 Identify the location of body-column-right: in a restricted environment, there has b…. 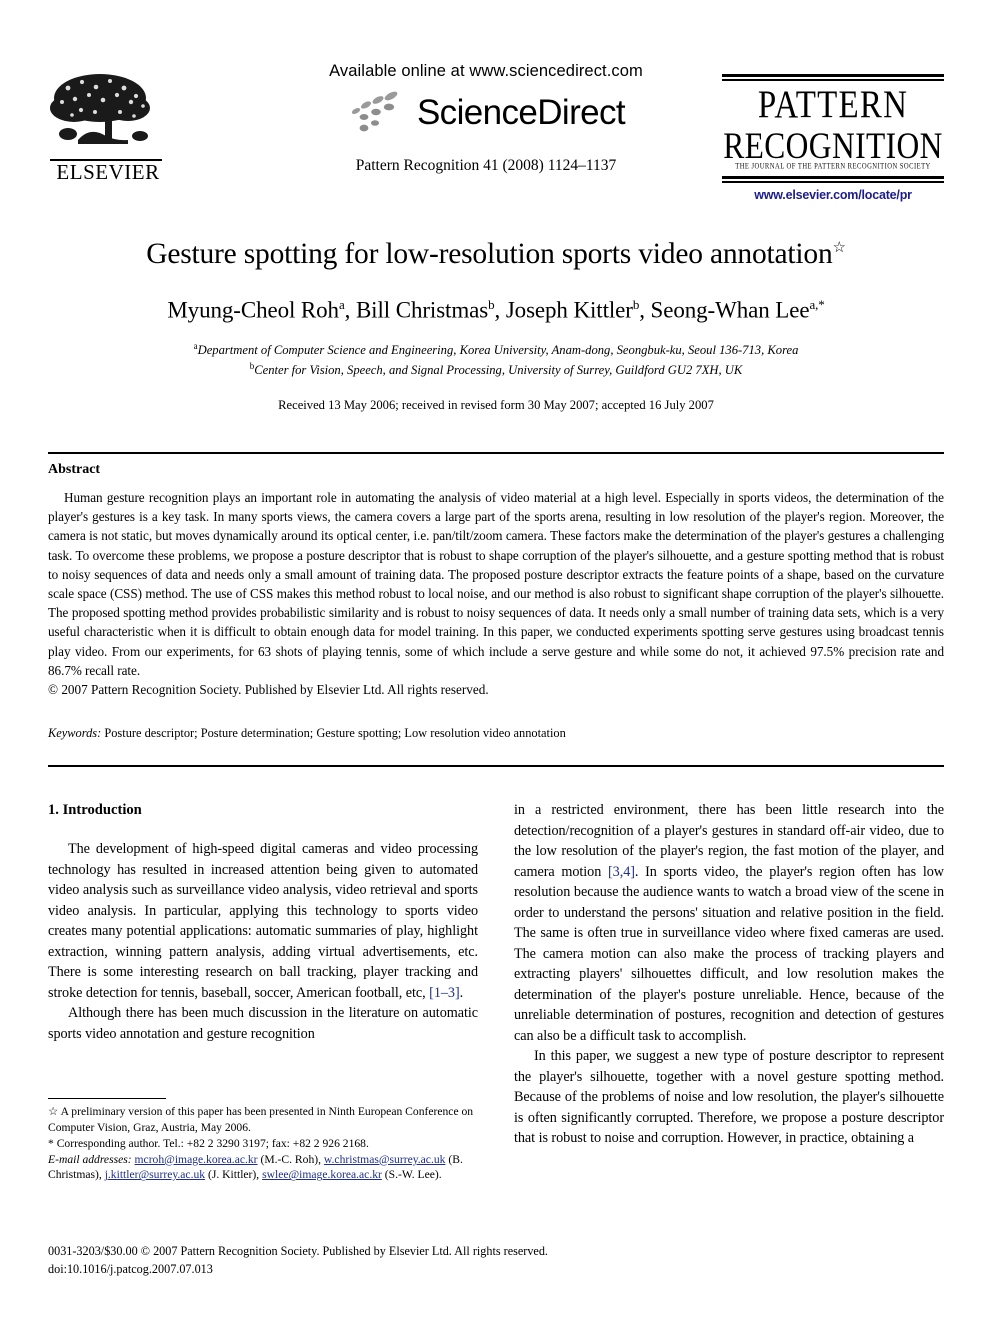
(729, 974).